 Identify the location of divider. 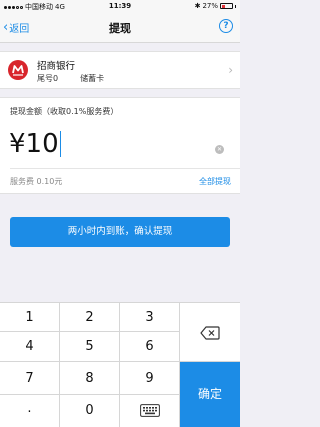
(125, 168).